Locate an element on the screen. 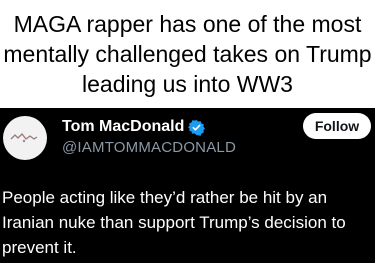  author-display-name: Tom MacDonald is located at coordinates (123, 127).